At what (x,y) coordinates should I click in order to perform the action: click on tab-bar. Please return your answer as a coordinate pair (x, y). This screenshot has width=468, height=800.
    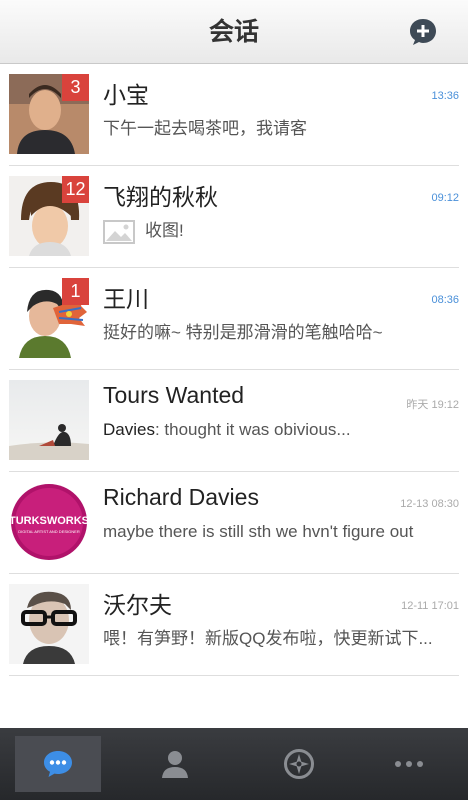
    Looking at the image, I should click on (234, 764).